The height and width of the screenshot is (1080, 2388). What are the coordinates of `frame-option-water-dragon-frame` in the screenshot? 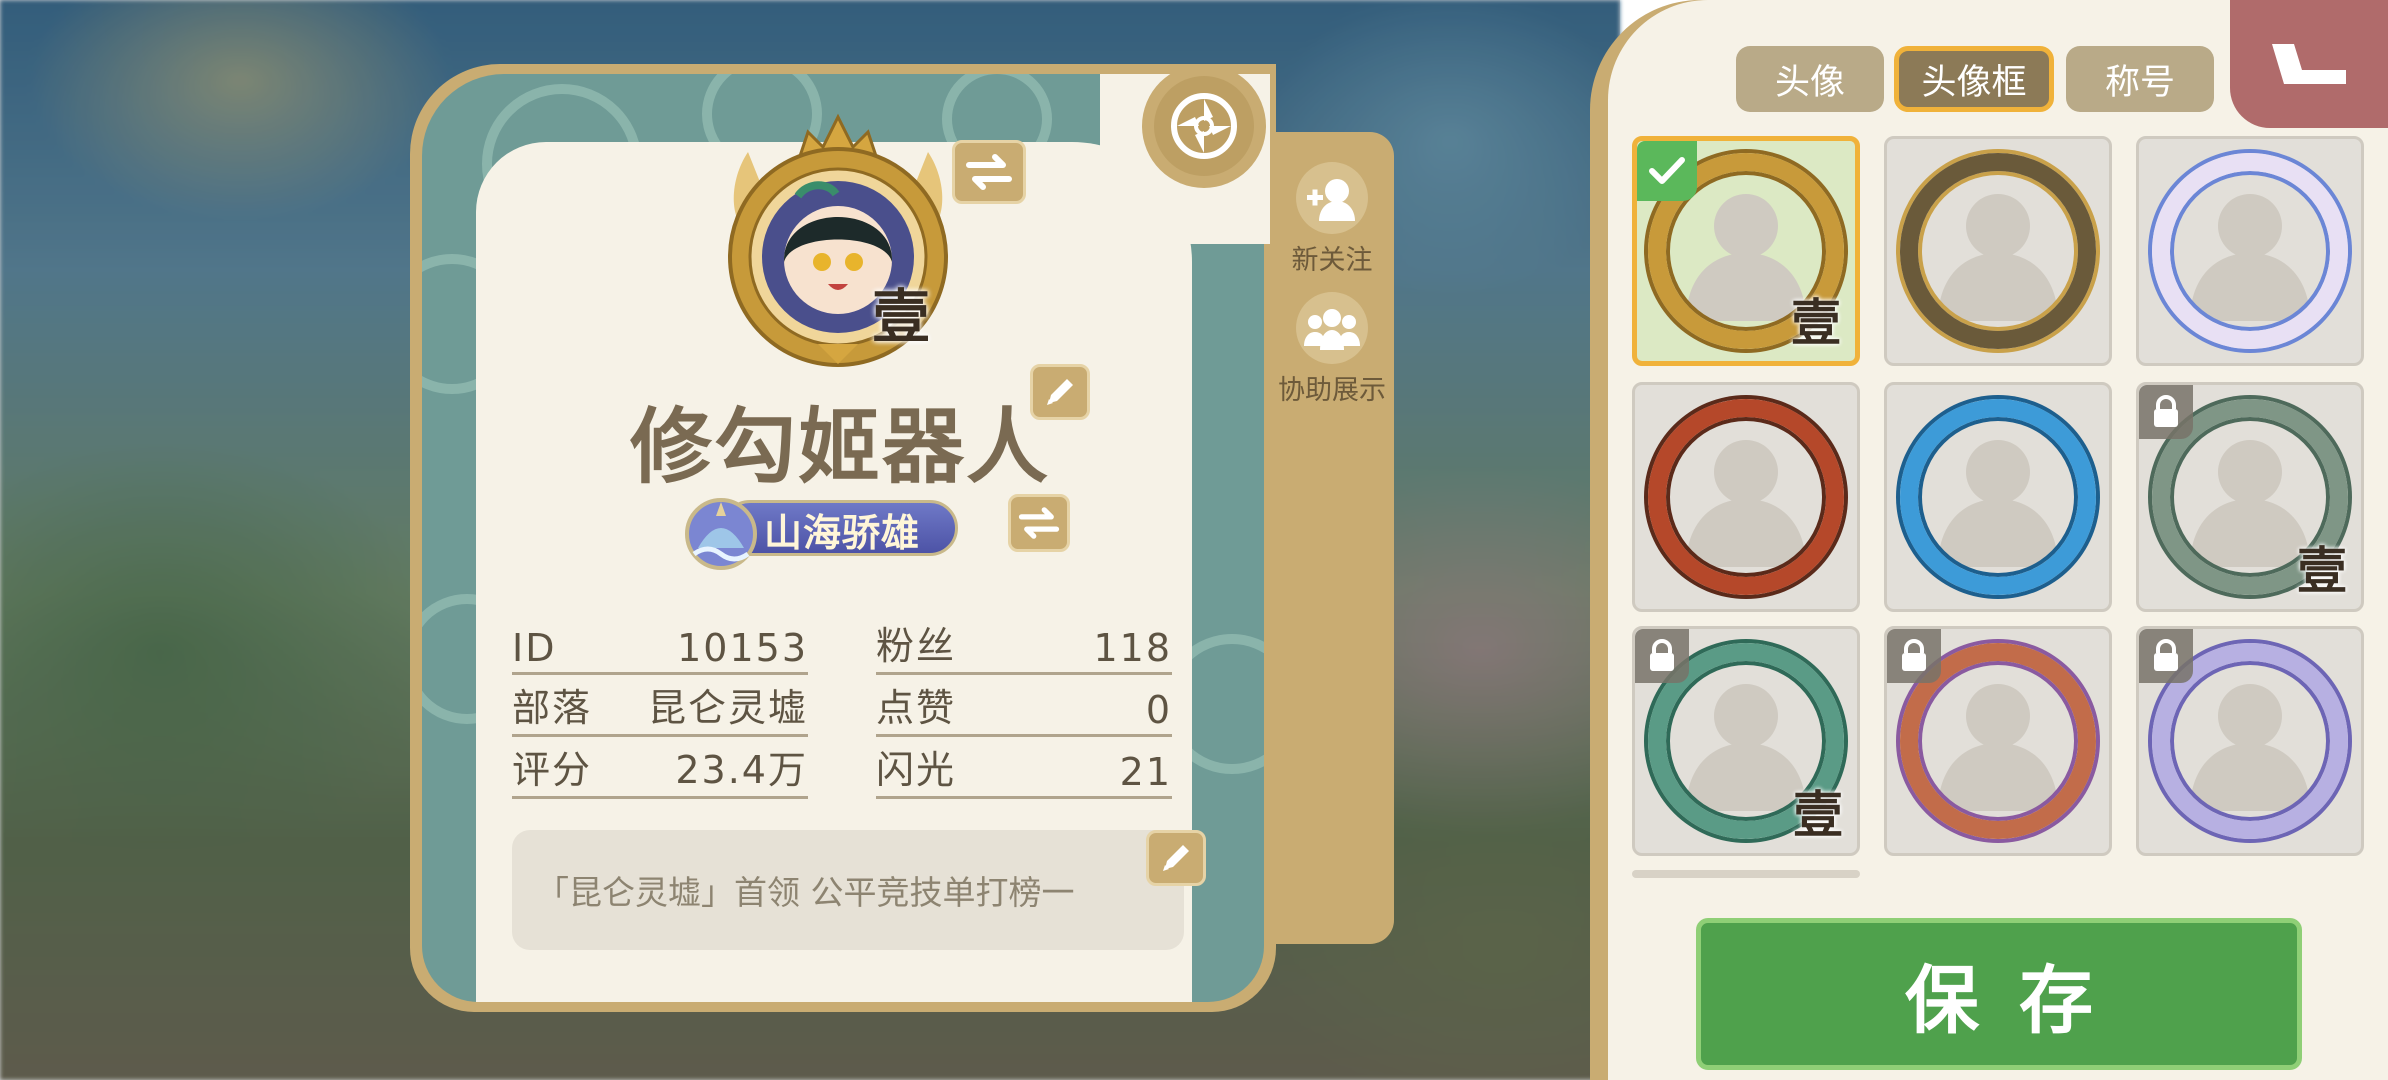 It's located at (1998, 497).